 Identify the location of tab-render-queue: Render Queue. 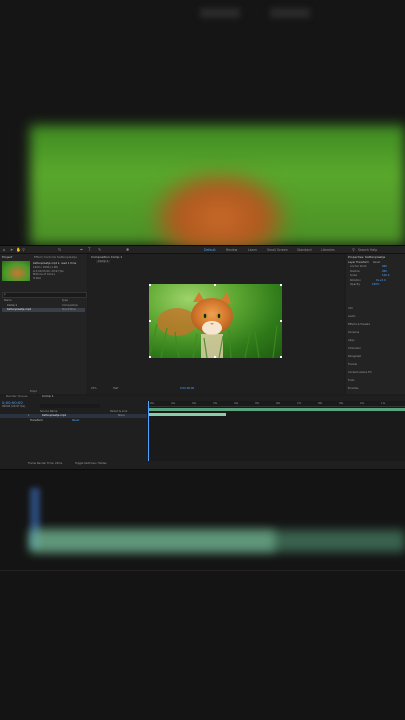
(17, 396).